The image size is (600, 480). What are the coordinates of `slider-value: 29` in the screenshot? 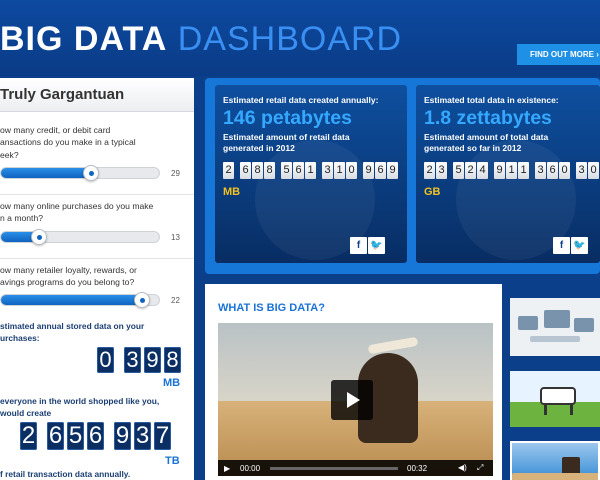 It's located at (175, 173).